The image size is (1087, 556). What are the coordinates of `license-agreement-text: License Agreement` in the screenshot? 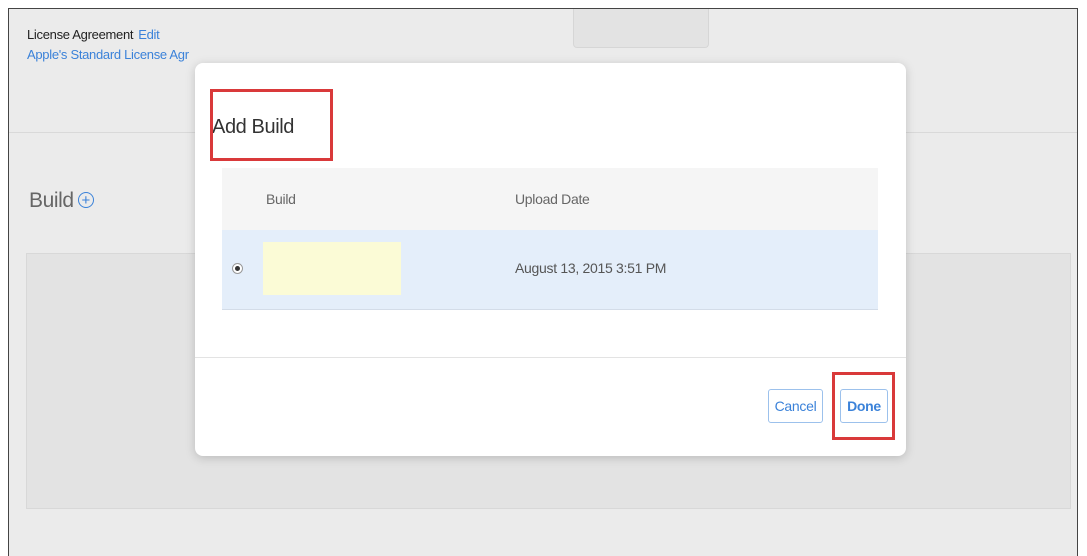 It's located at (80, 34).